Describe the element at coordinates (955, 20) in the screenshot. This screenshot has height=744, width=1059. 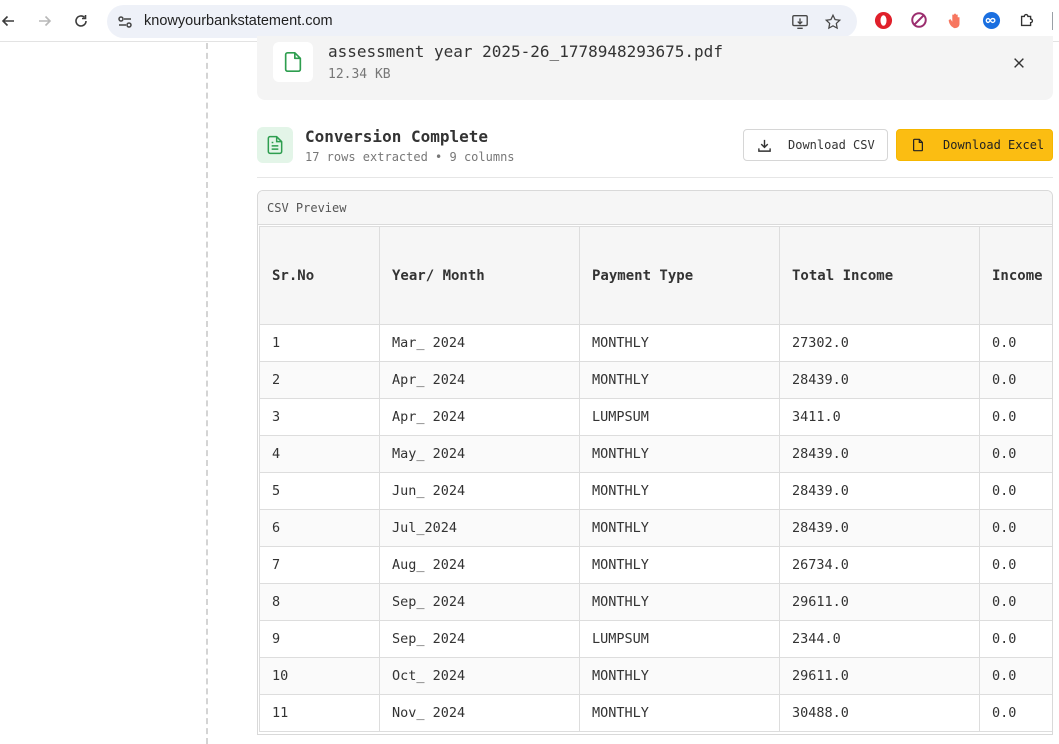
I see `hand-ext-icon` at that location.